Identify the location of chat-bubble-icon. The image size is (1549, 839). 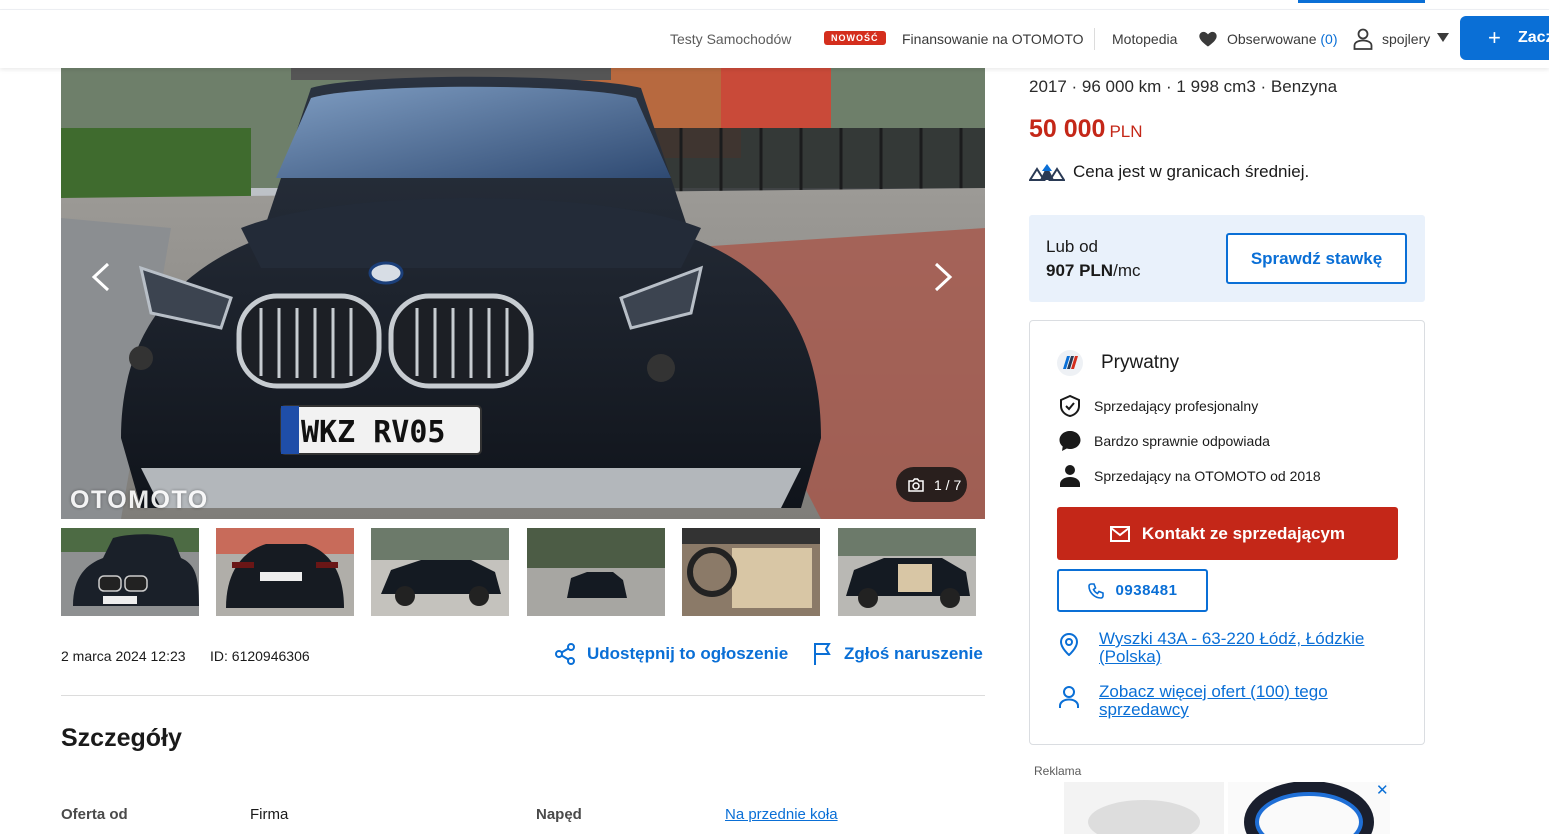
(1070, 441).